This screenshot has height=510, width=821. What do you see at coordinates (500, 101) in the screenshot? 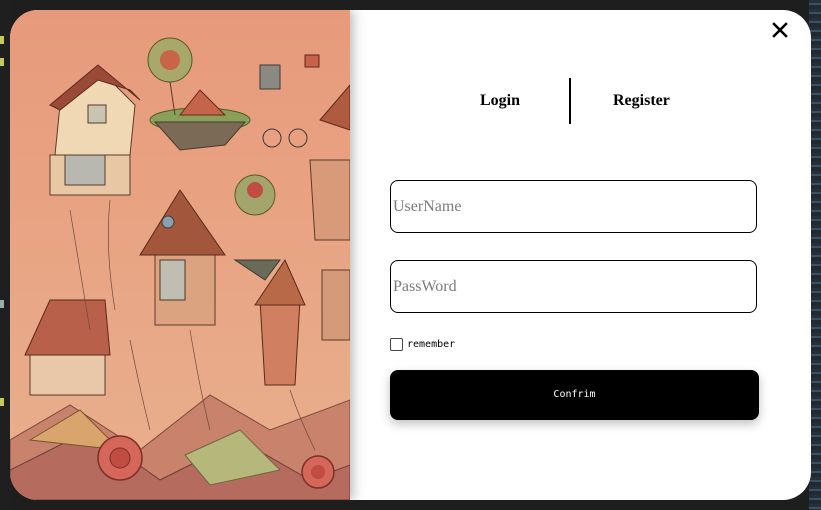
I see `tab-login: Login` at bounding box center [500, 101].